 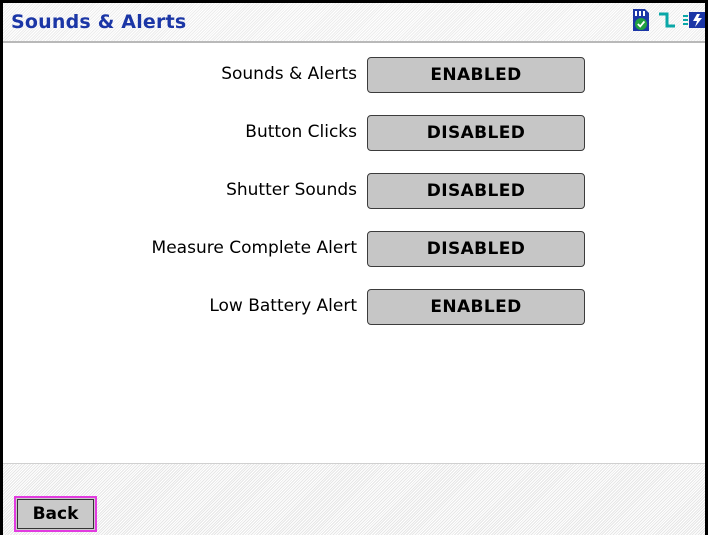 I want to click on setting-row-shutter-sounds: Shutter Sounds DISABLED, so click(x=354, y=191).